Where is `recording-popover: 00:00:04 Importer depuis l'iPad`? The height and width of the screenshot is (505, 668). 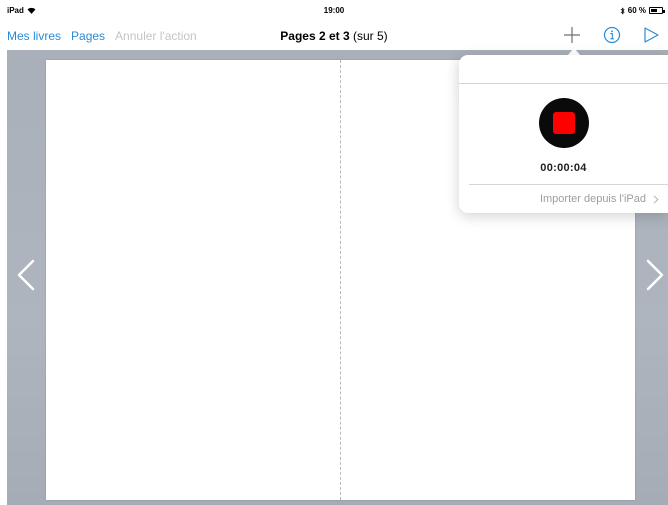 recording-popover: 00:00:04 Importer depuis l'iPad is located at coordinates (563, 134).